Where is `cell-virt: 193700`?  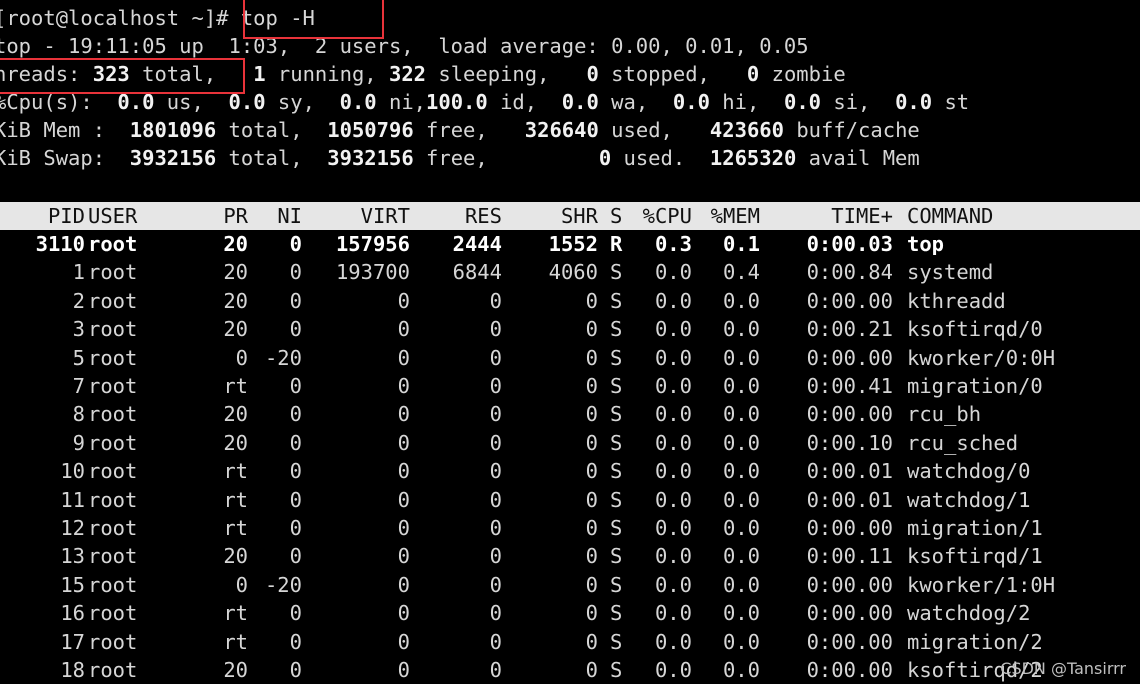
cell-virt: 193700 is located at coordinates (372, 272).